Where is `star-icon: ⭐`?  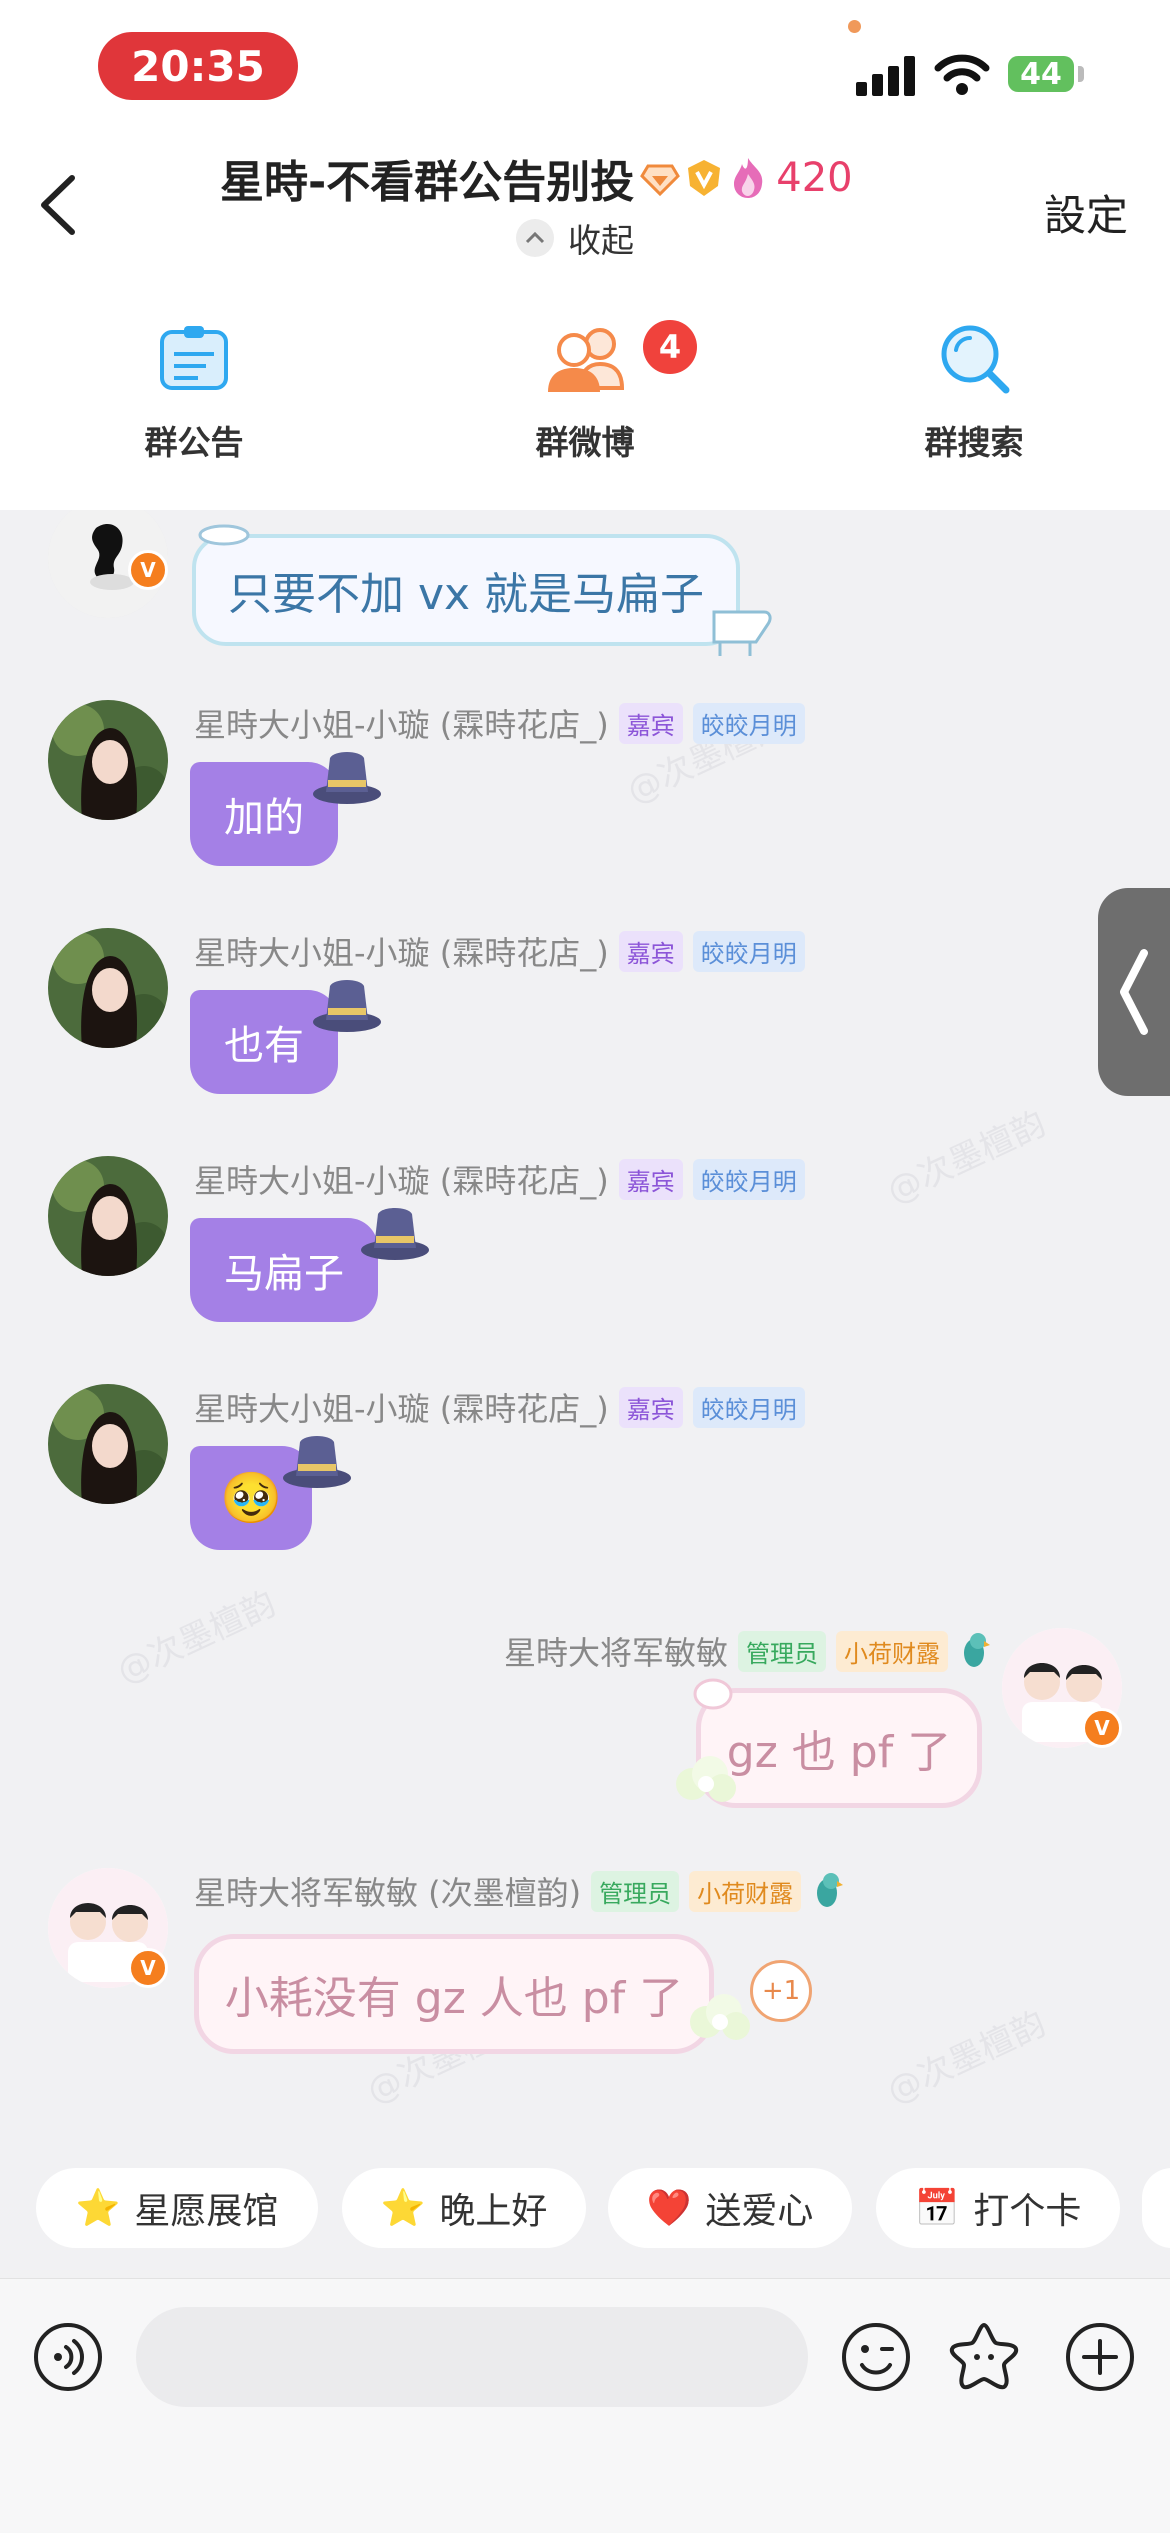
star-icon: ⭐ is located at coordinates (403, 2208).